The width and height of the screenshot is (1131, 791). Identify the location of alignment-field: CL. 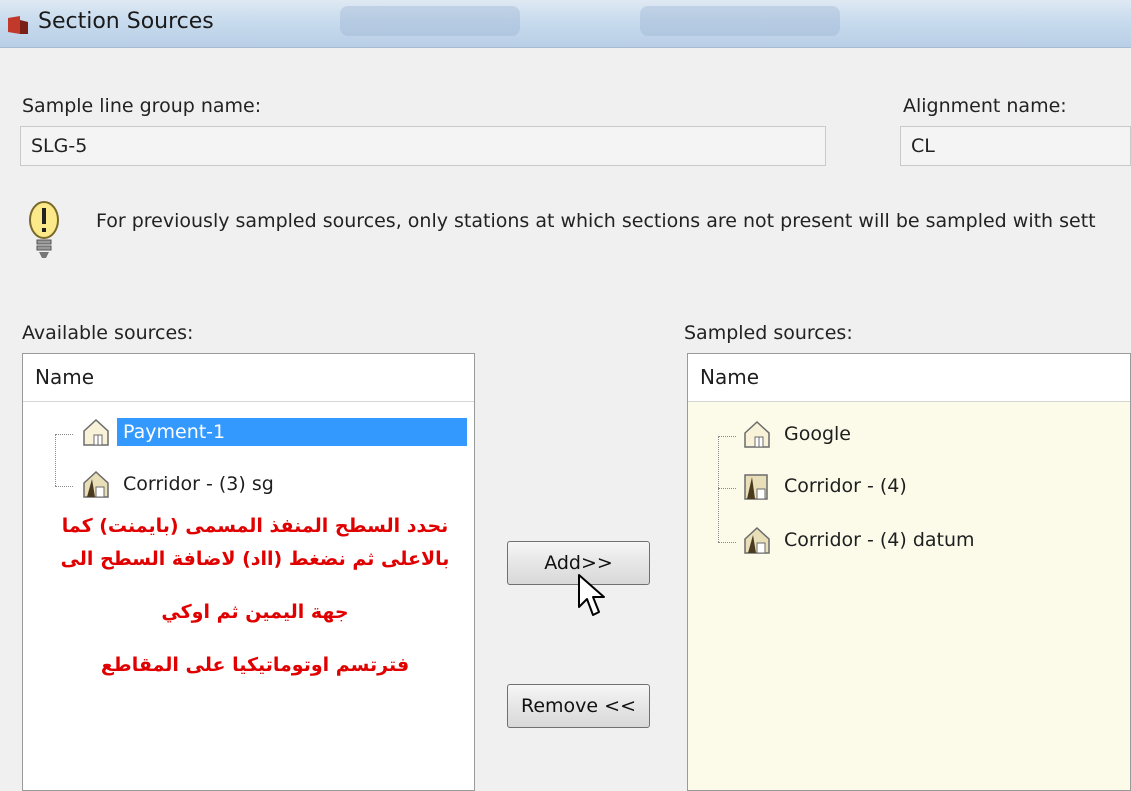
(1015, 146).